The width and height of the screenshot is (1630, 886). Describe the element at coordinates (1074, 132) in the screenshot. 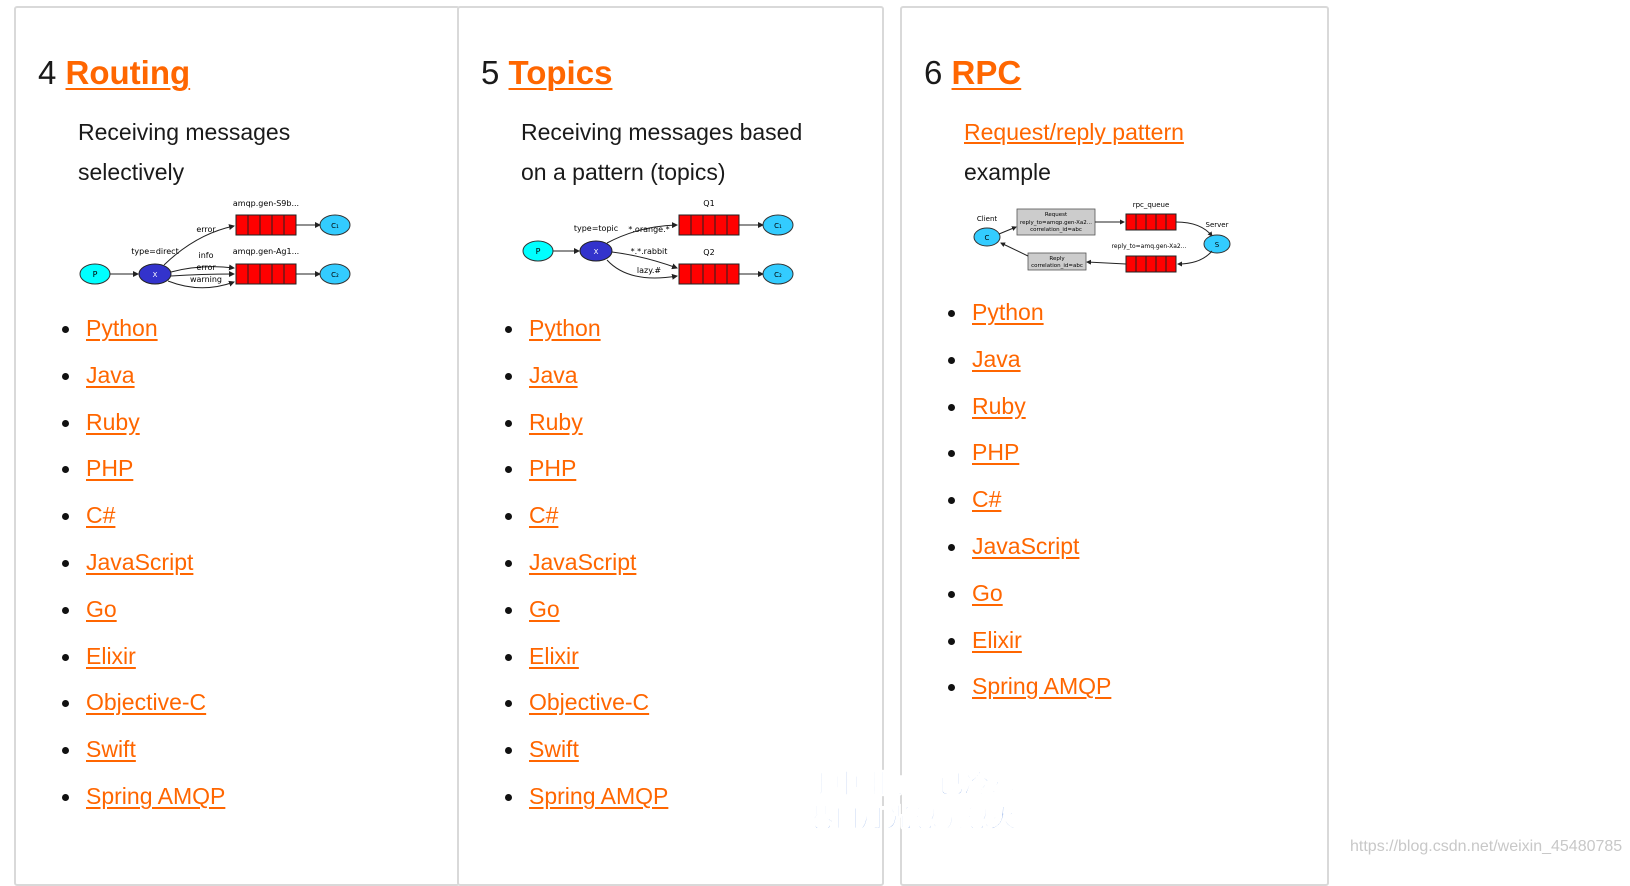

I see `request-reply-link: Request/reply pattern` at that location.